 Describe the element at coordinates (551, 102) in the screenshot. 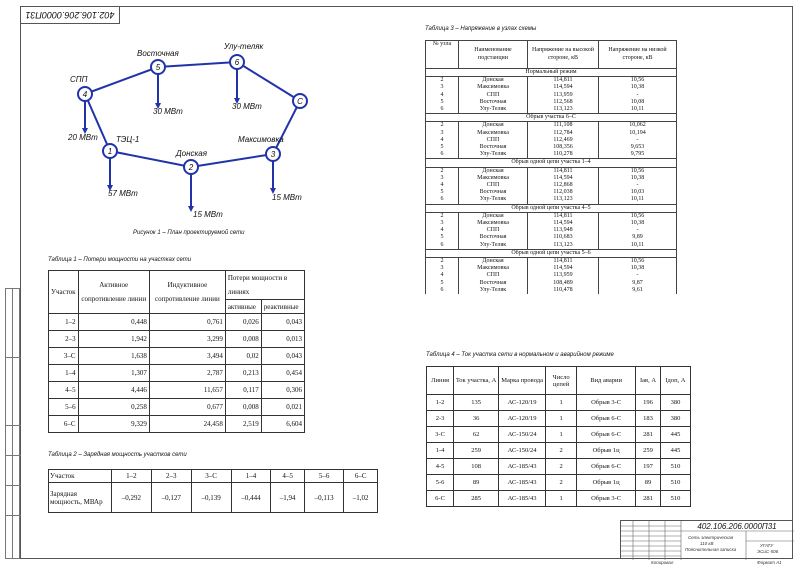

I see `t3-row: 5 Восточная 112,568 10,08` at that location.